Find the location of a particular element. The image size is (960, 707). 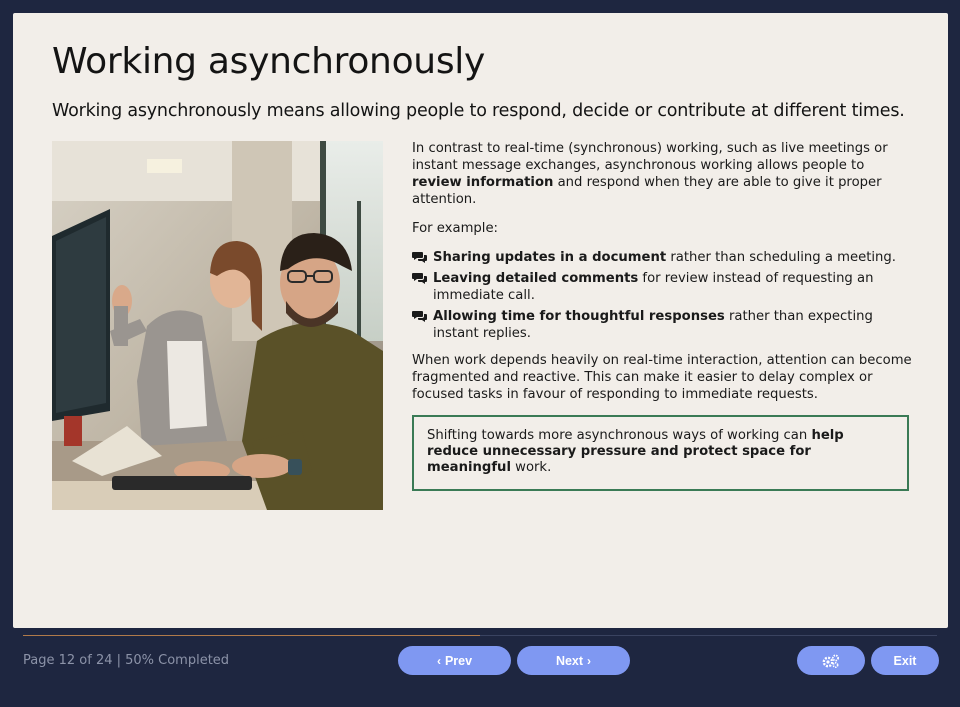

callout-text-end: work. is located at coordinates (531, 467).